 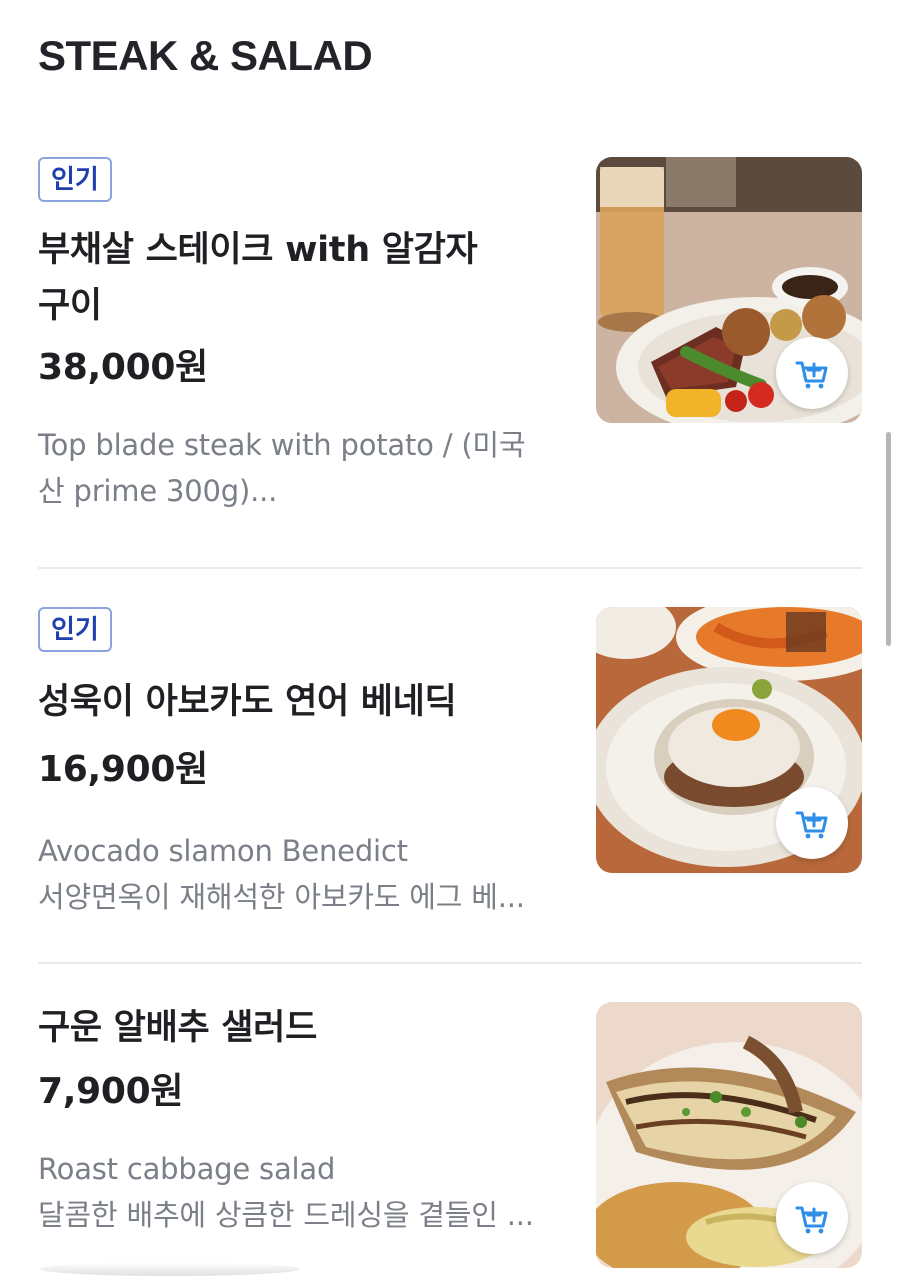 I want to click on steak-with-potatoes-photo, so click(x=729, y=290).